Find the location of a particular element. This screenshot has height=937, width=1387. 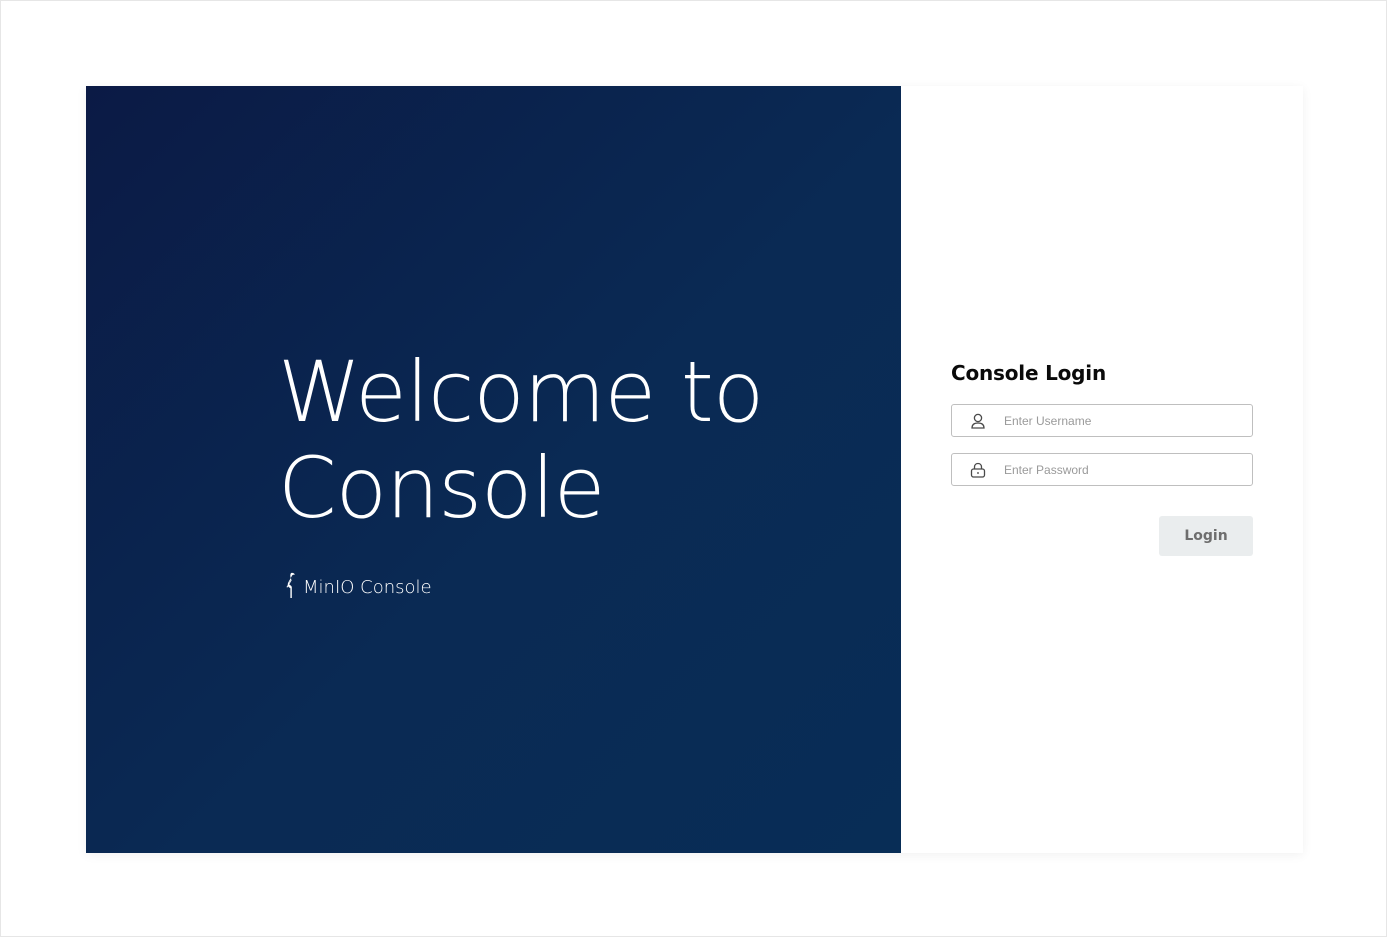

password-field is located at coordinates (1102, 469).